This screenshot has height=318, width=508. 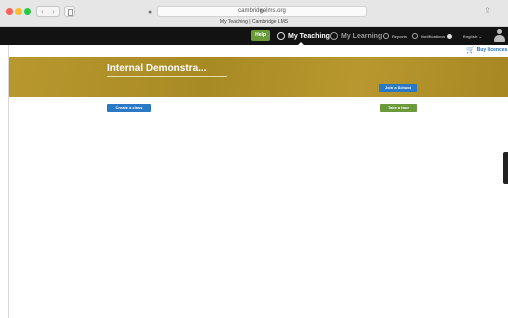 I want to click on extension-icon: ●, so click(x=150, y=12).